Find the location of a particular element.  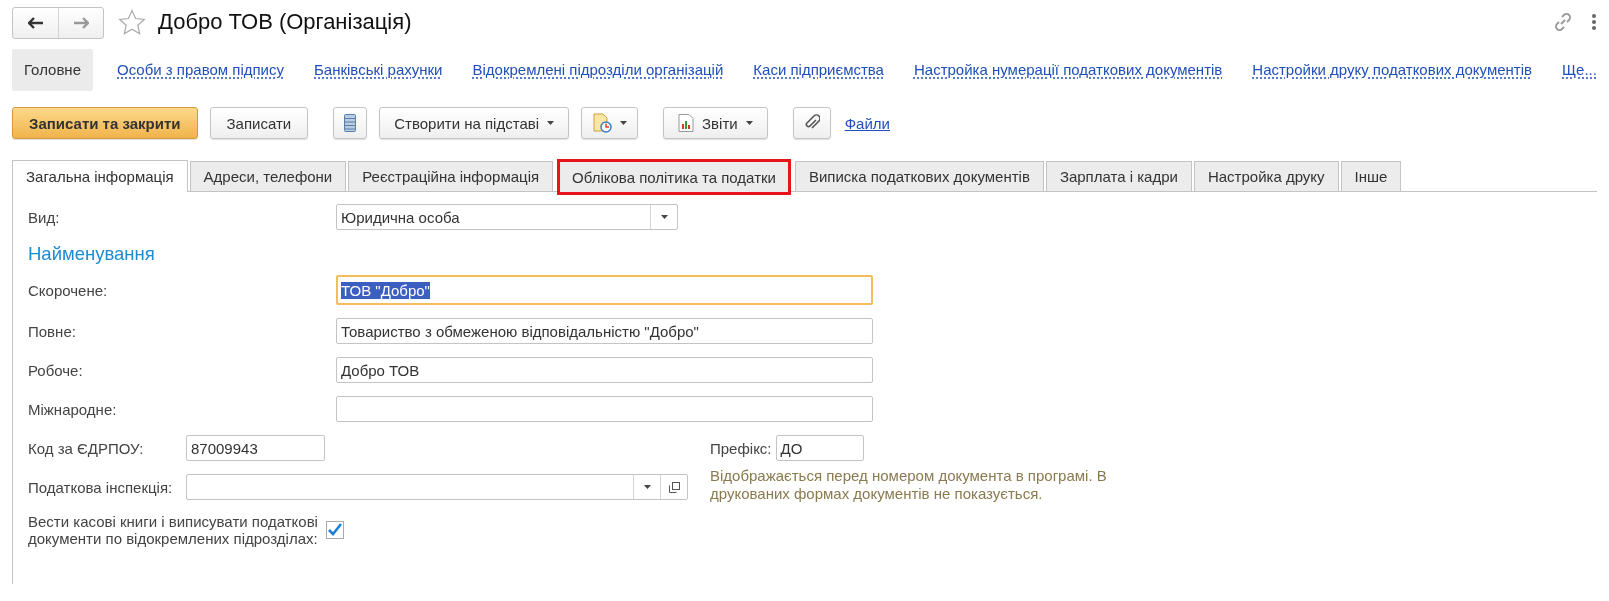

field-label: Код за ЄДРПОУ: is located at coordinates (86, 448).